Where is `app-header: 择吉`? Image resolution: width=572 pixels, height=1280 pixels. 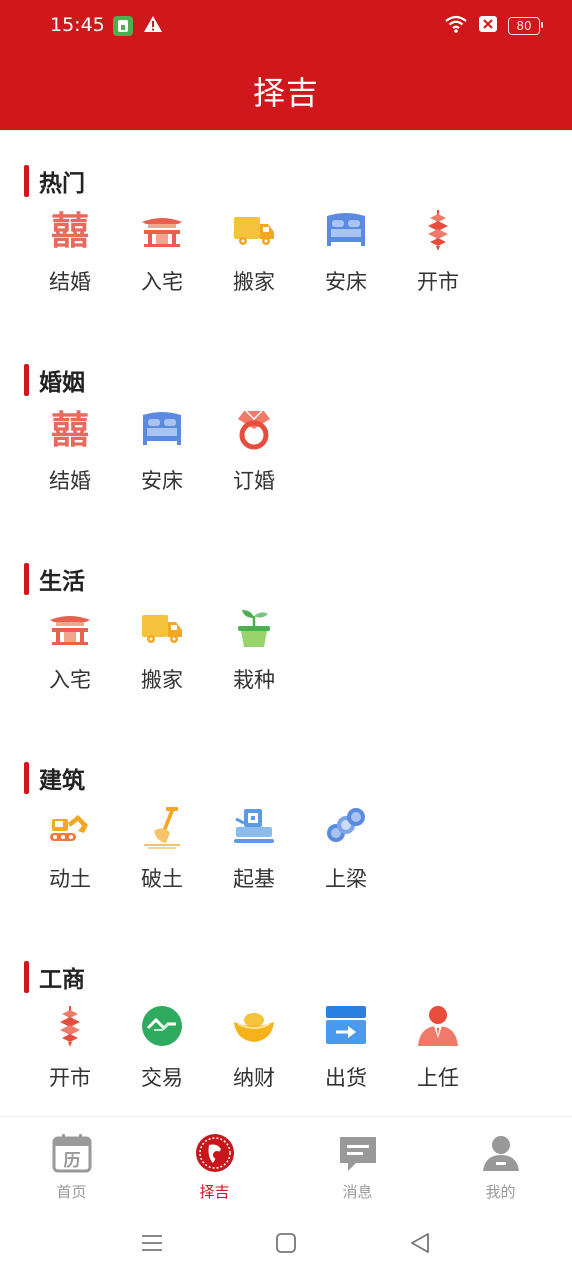 app-header: 择吉 is located at coordinates (286, 91).